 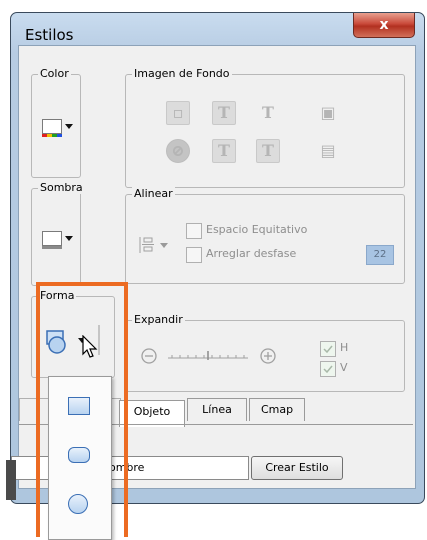 I want to click on offset-value-field: 22, so click(x=380, y=255).